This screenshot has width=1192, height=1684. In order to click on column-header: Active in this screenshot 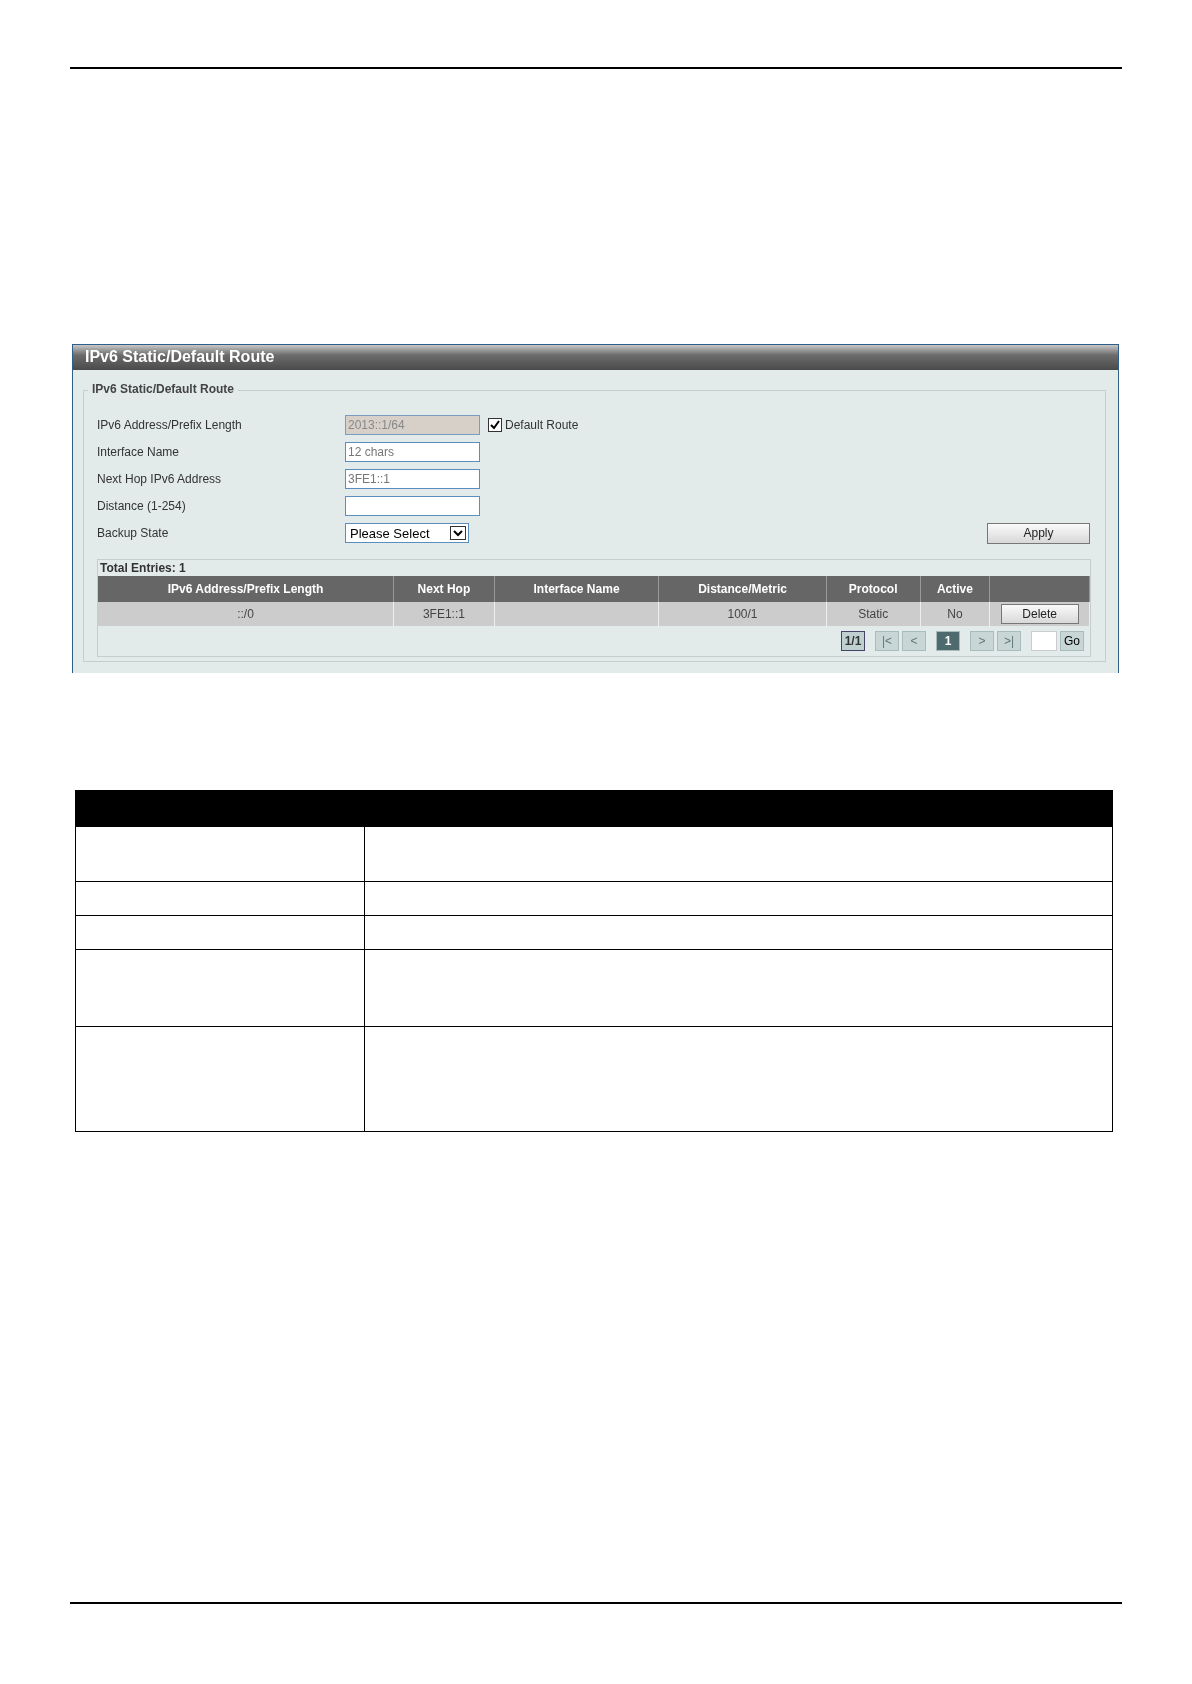, I will do `click(955, 589)`.